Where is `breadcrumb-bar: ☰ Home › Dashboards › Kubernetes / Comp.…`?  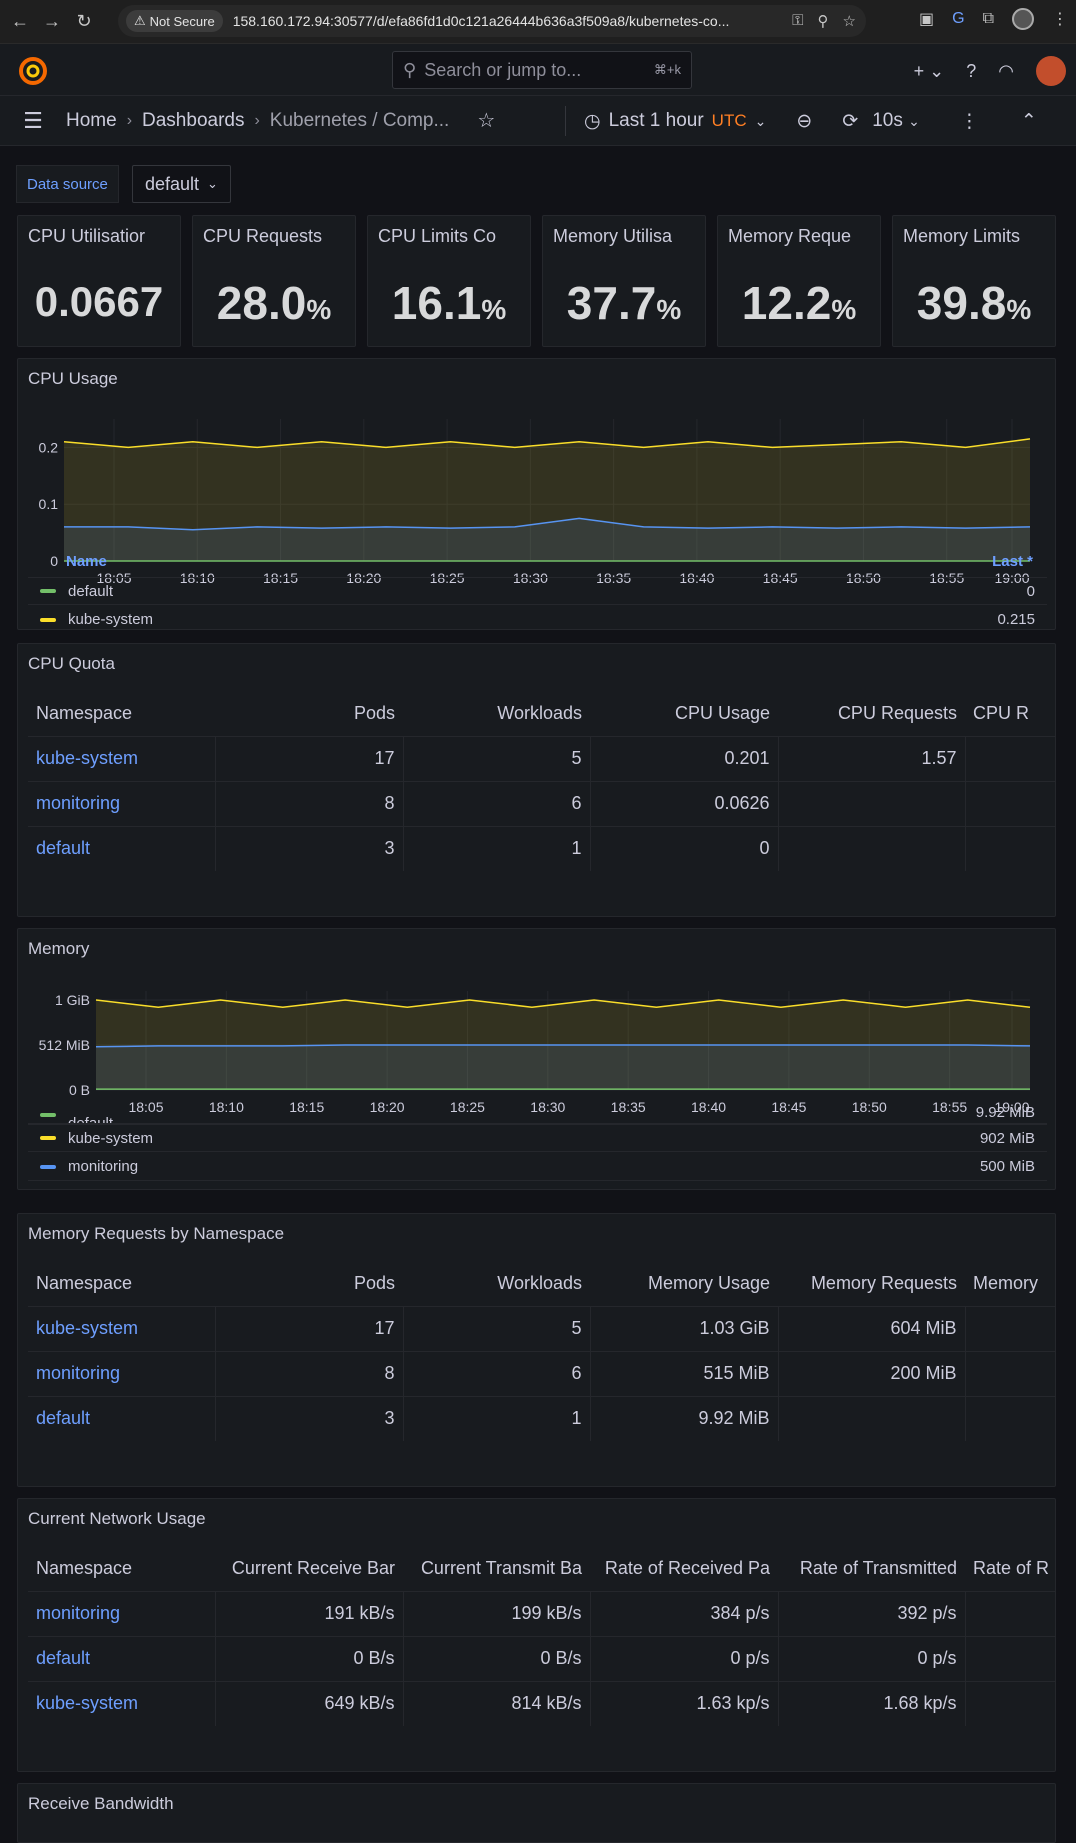
breadcrumb-bar: ☰ Home › Dashboards › Kubernetes / Comp.… is located at coordinates (538, 121).